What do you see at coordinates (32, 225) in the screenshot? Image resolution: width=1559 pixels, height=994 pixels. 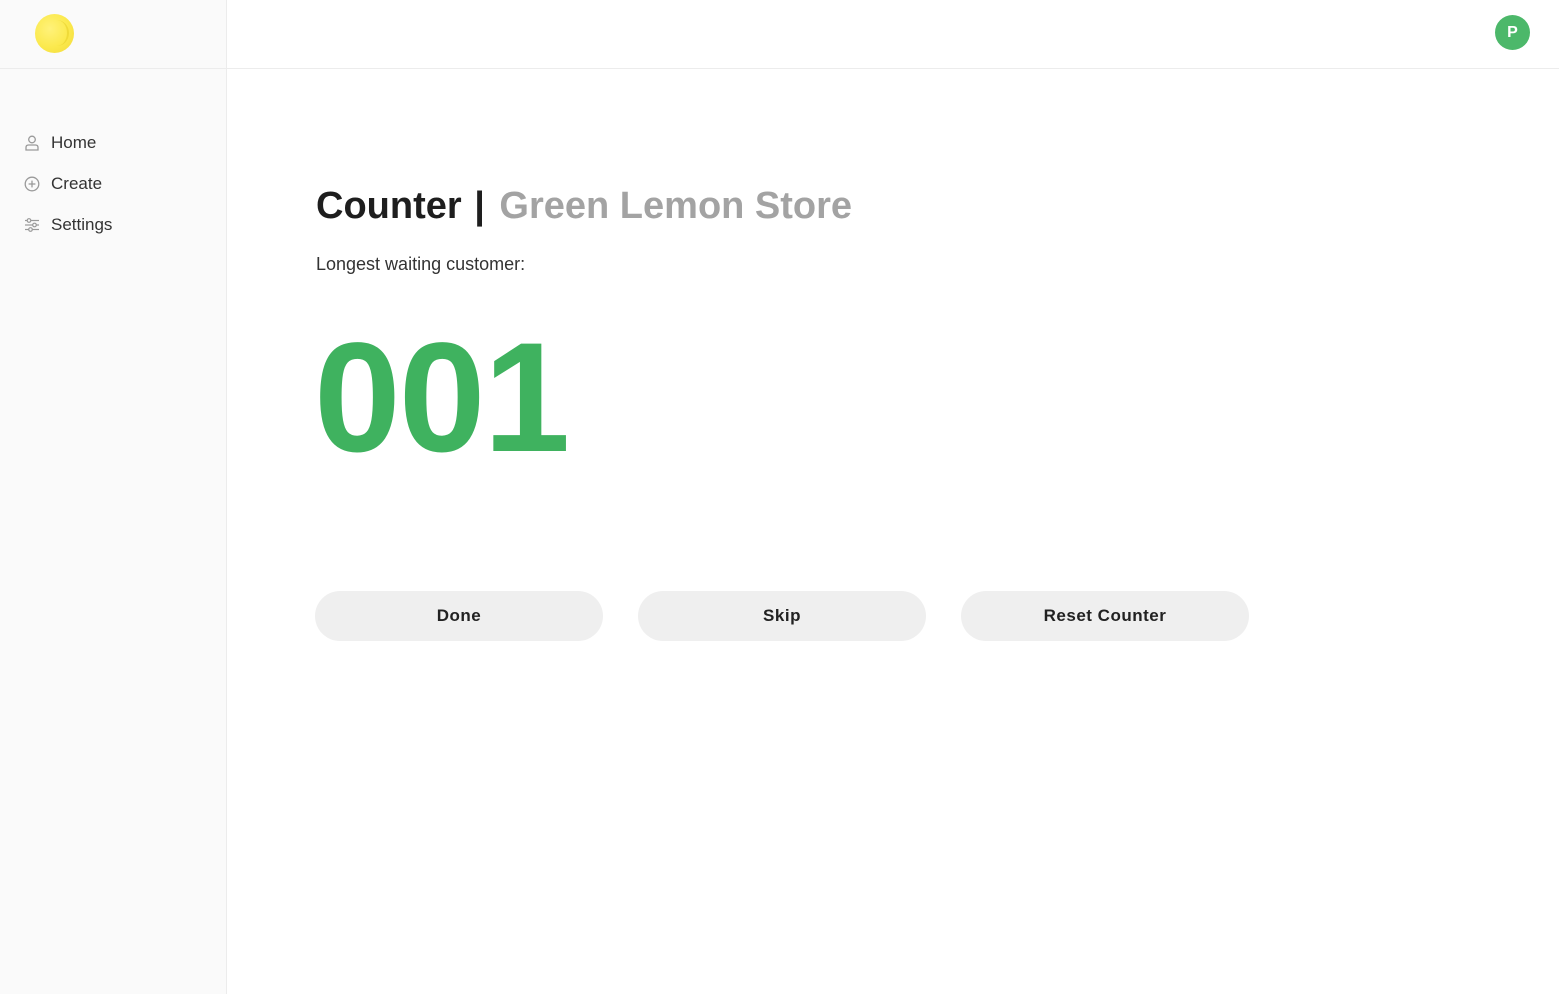 I see `sliders-icon` at bounding box center [32, 225].